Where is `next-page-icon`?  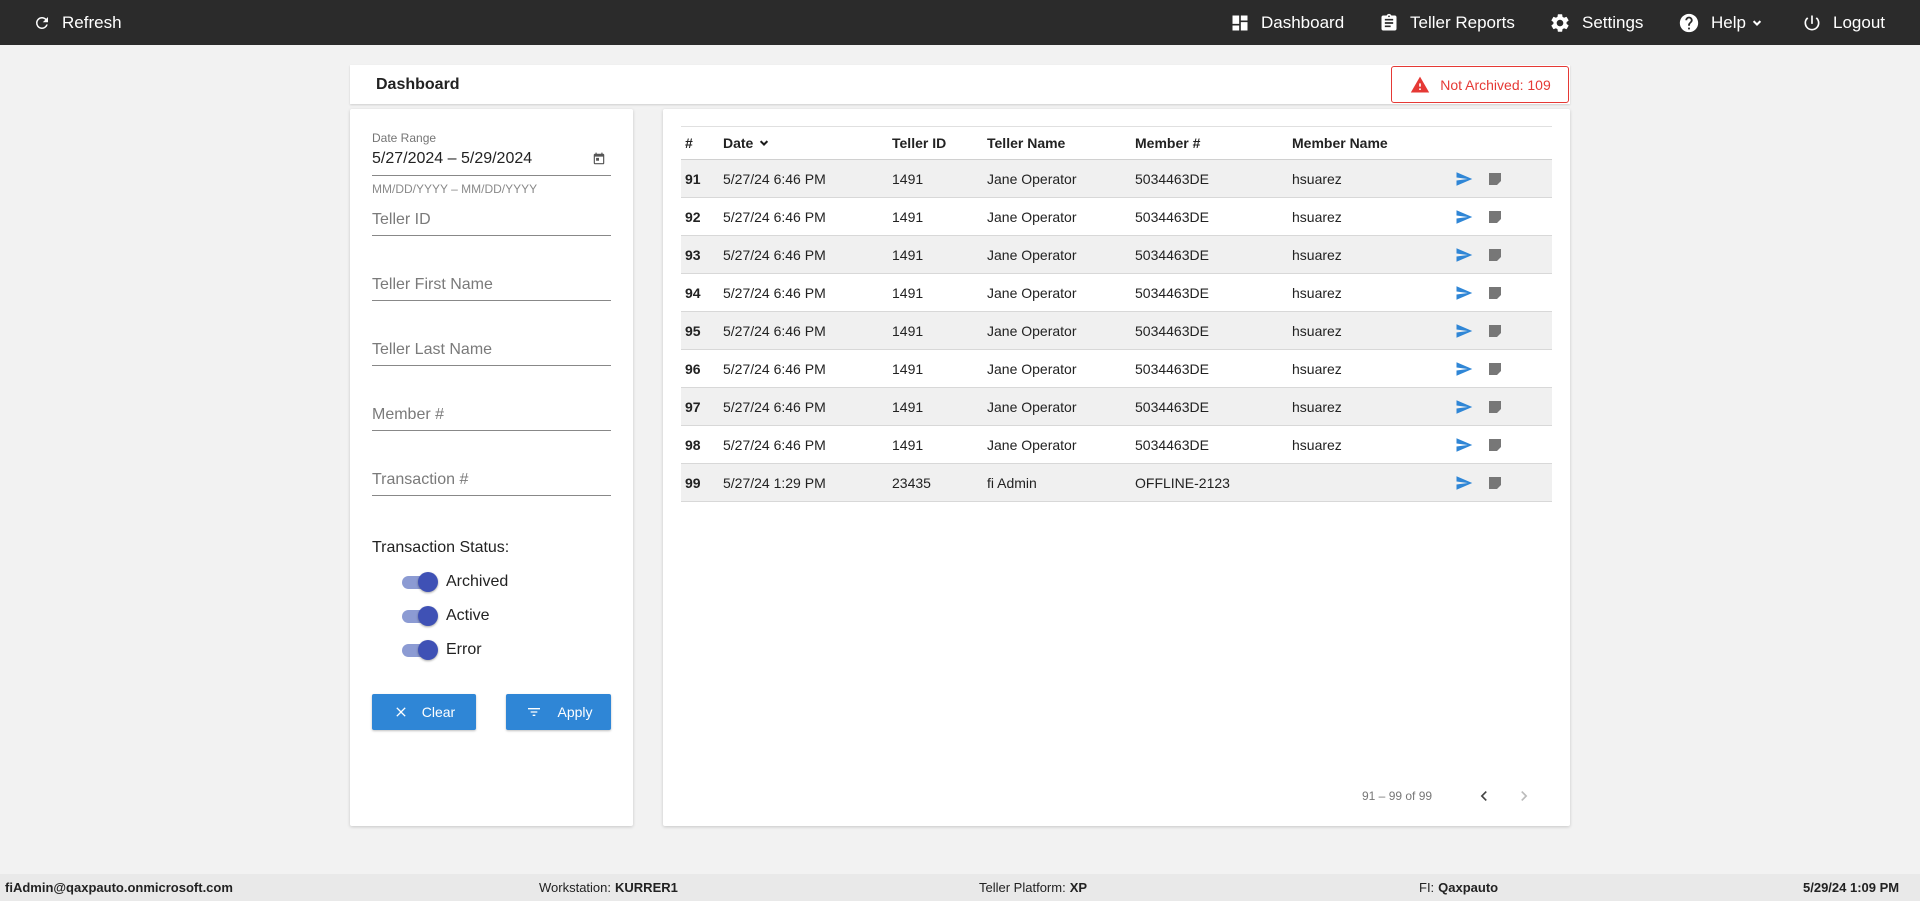
next-page-icon is located at coordinates (1524, 796).